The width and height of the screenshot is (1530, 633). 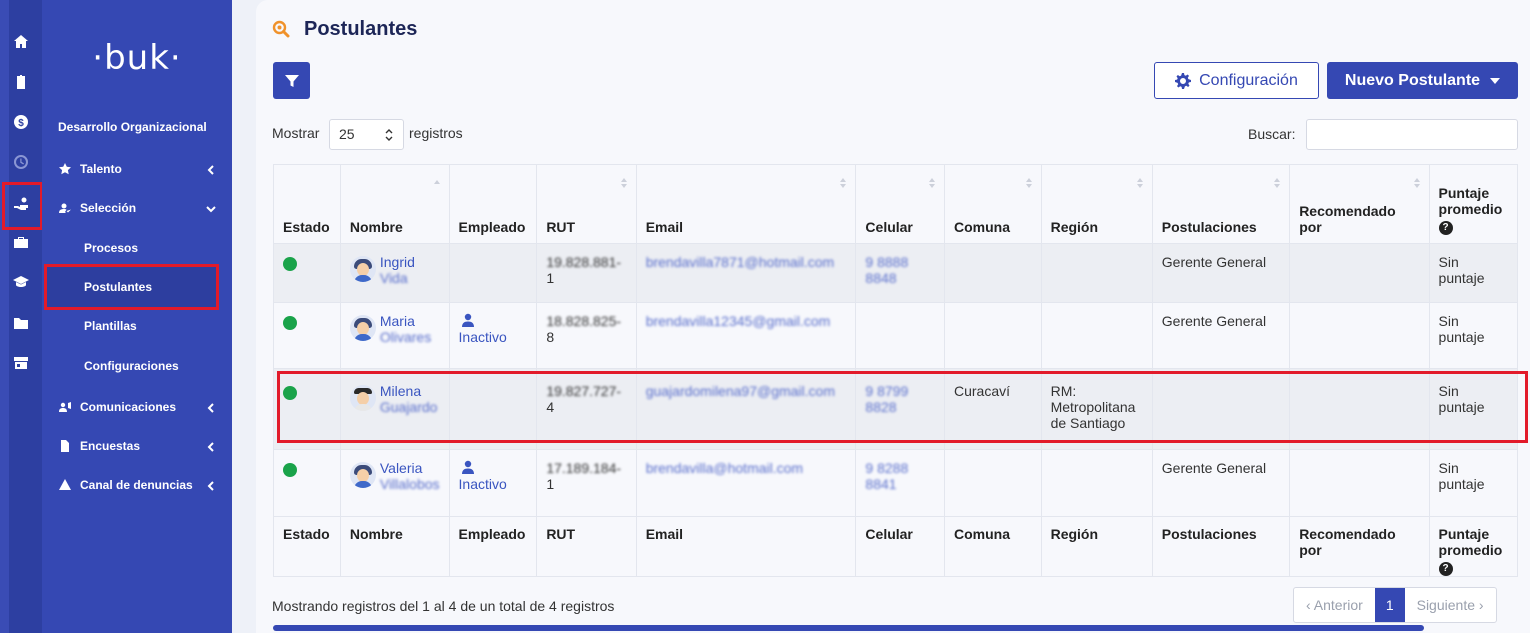 I want to click on search-input, so click(x=1412, y=134).